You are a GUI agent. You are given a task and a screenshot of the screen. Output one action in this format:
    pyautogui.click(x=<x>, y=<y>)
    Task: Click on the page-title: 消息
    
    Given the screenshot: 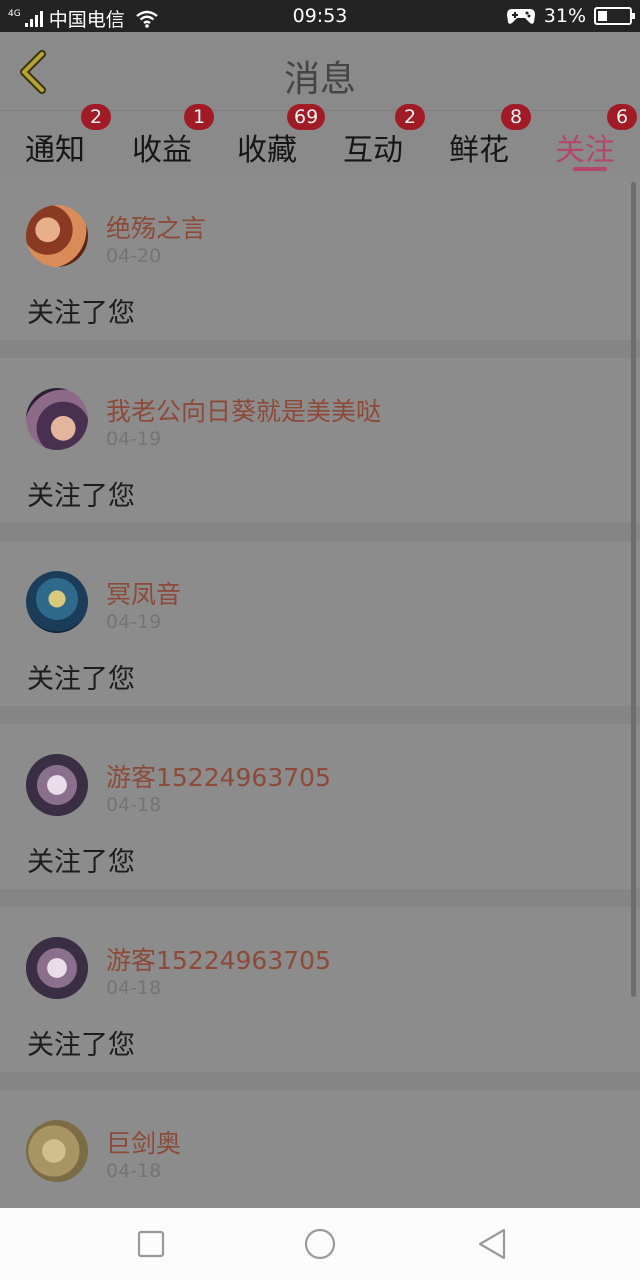 What is the action you would take?
    pyautogui.click(x=319, y=79)
    